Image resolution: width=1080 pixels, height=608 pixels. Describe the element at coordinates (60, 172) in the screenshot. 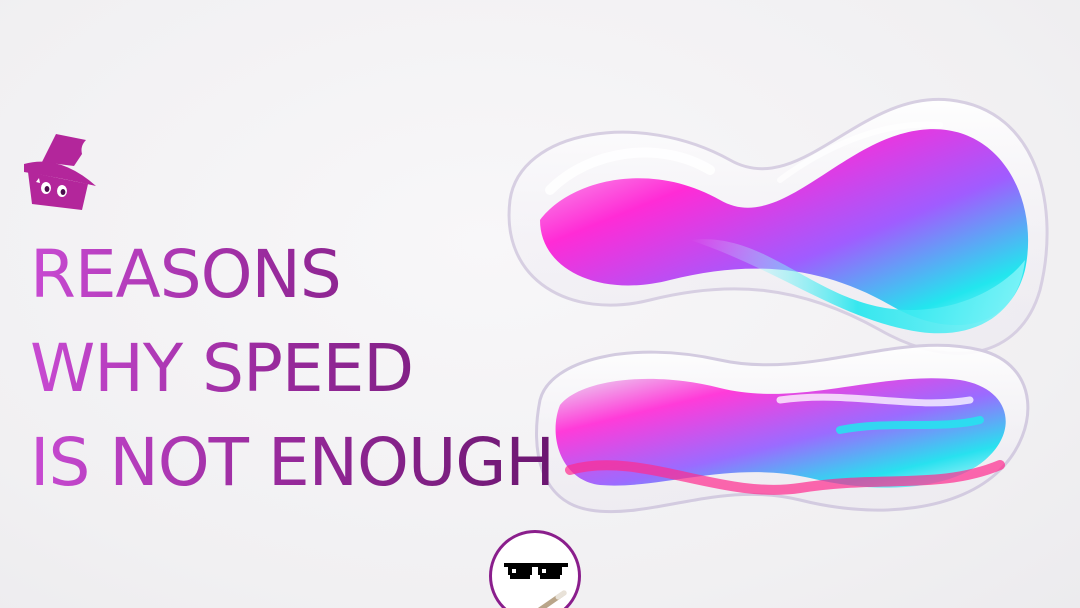

I see `wizard-hat-icon` at that location.